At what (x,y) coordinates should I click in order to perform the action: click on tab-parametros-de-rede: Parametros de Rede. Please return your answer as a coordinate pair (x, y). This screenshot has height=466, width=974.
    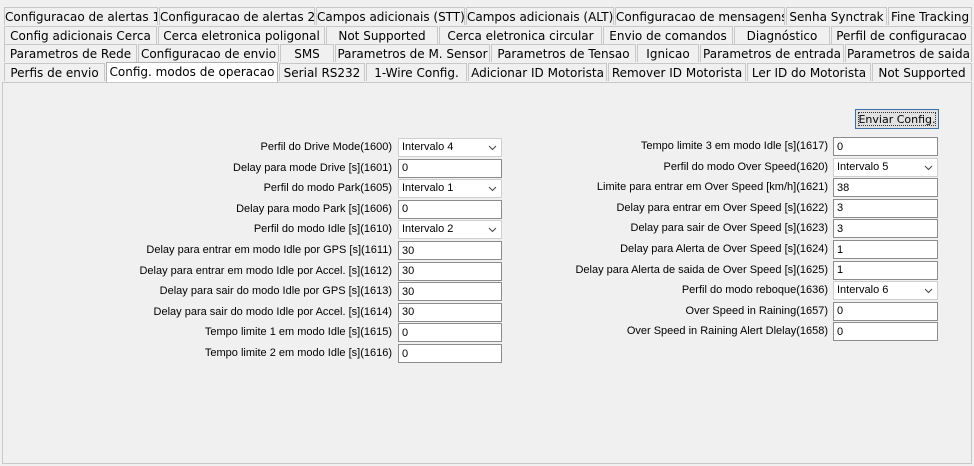
    Looking at the image, I should click on (70, 53).